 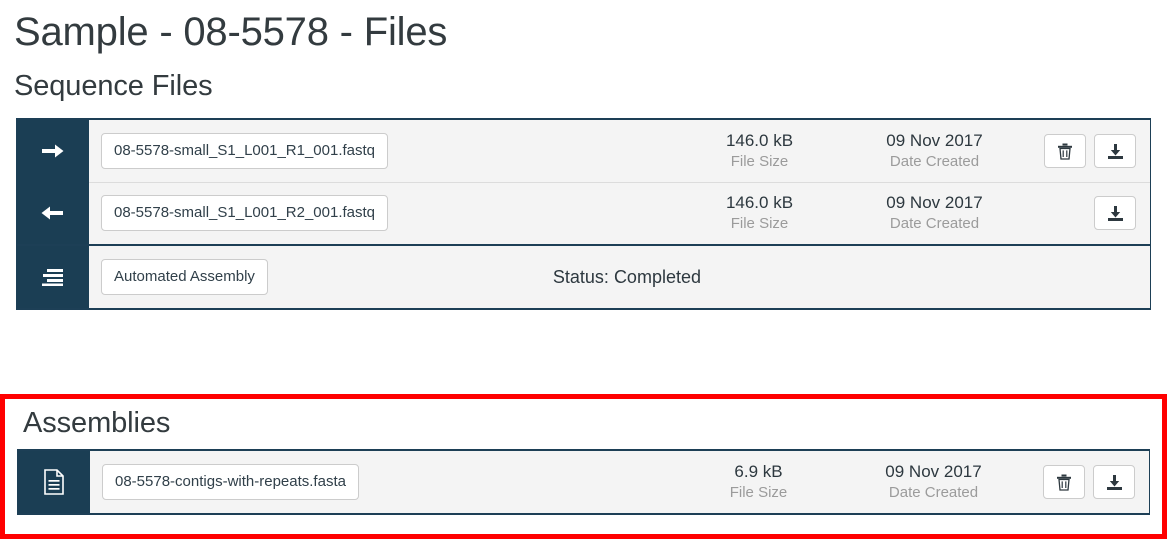 I want to click on assemblies-heading: Assemblies, so click(x=97, y=423).